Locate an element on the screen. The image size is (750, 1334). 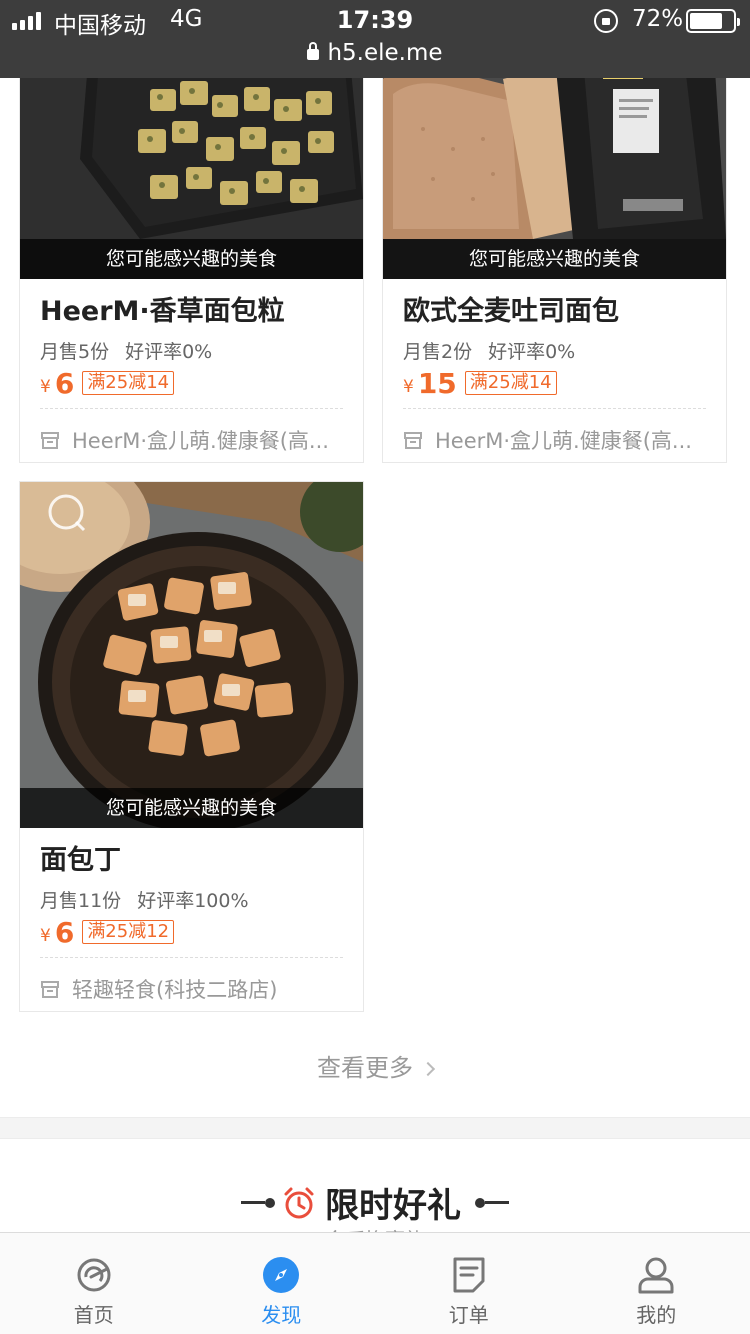
product-stats: 月售2份 好评率0% is located at coordinates (554, 350).